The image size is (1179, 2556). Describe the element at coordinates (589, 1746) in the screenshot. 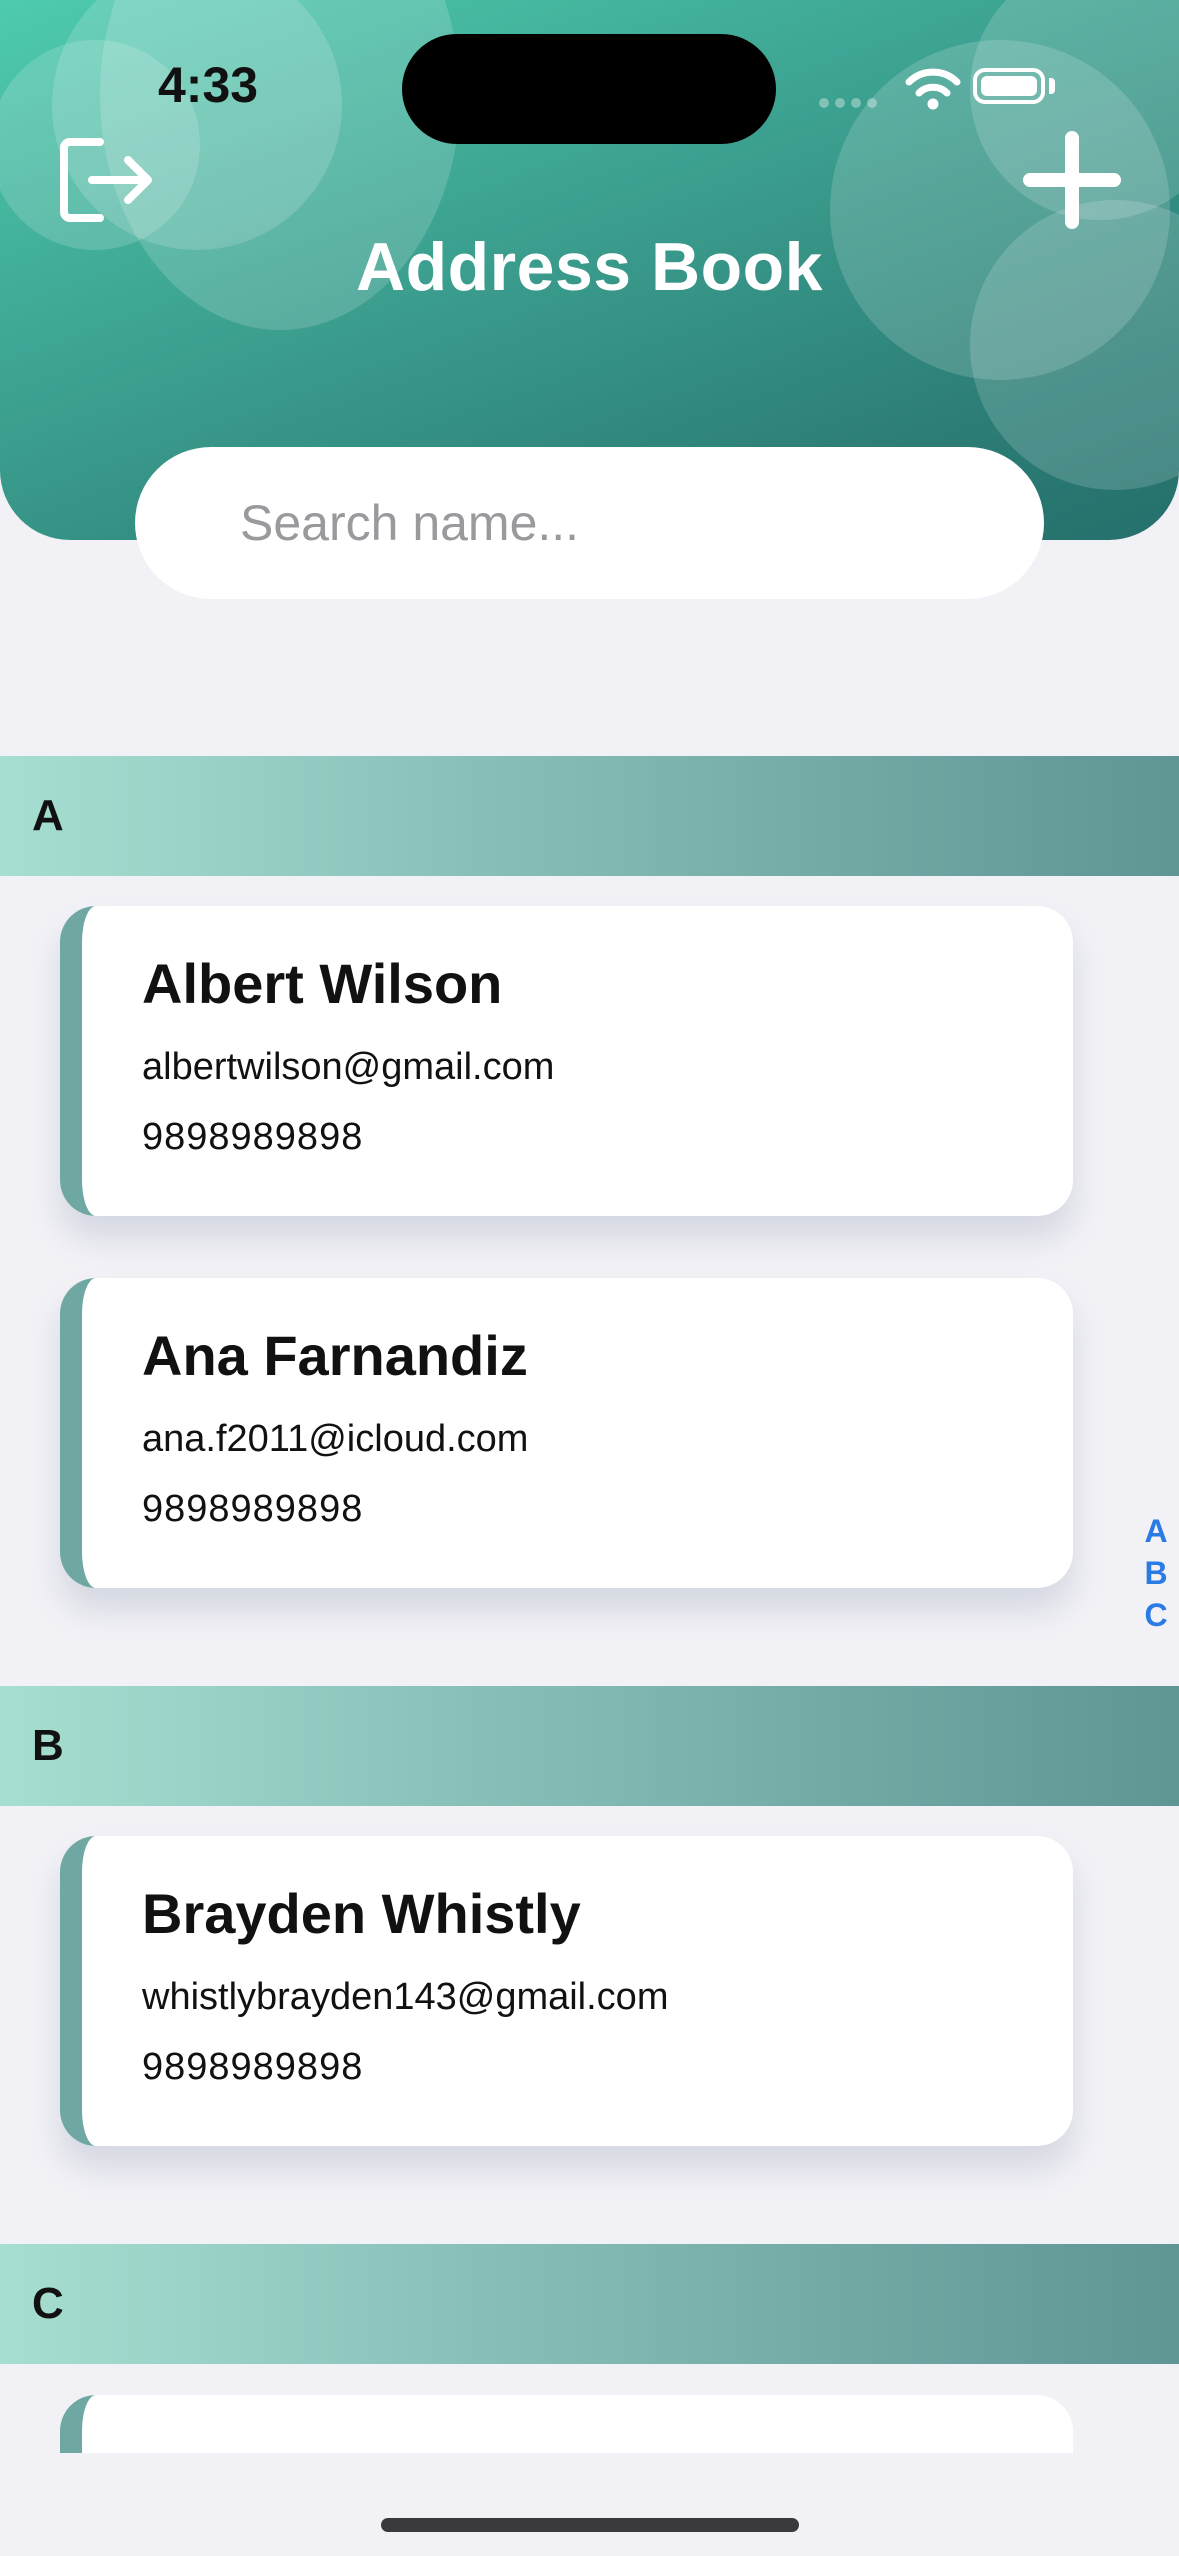

I see `section-header-b: B` at that location.